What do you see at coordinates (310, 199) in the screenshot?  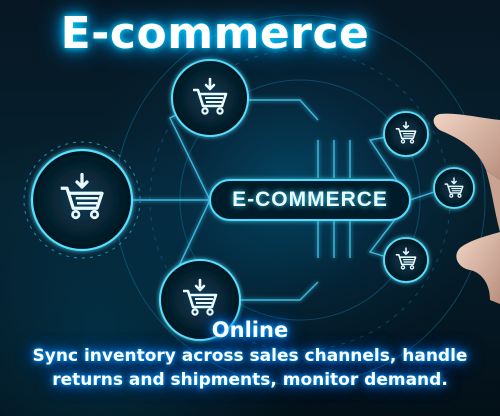 I see `center-label: E-COMMERCE` at bounding box center [310, 199].